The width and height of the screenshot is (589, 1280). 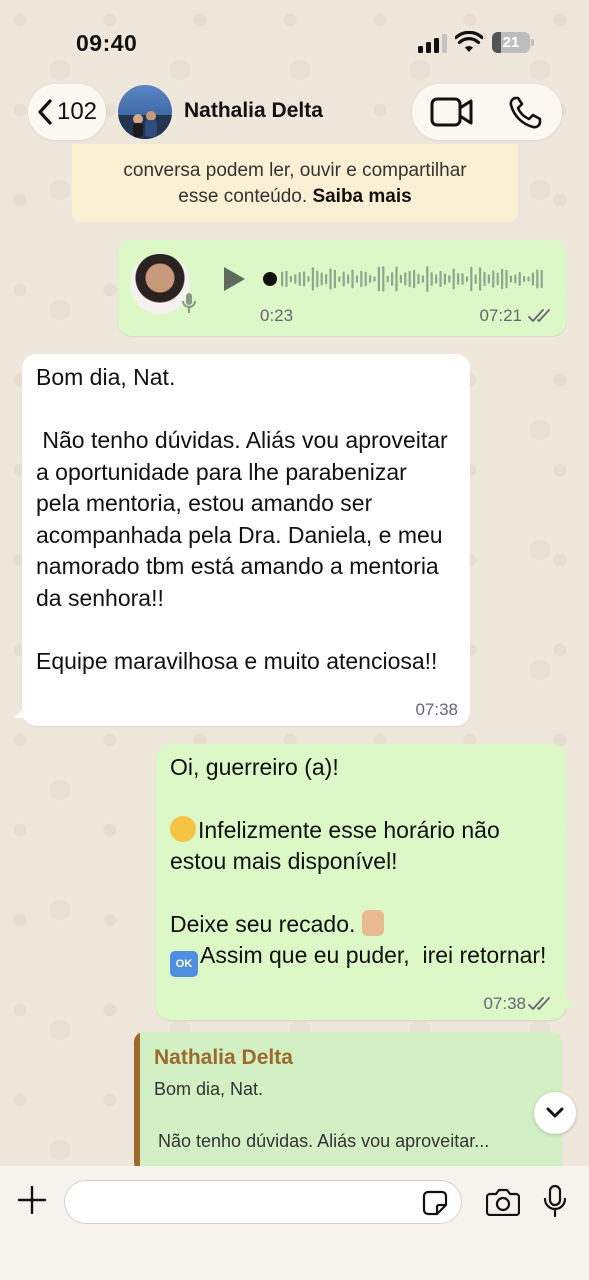 I want to click on call-actions, so click(x=487, y=112).